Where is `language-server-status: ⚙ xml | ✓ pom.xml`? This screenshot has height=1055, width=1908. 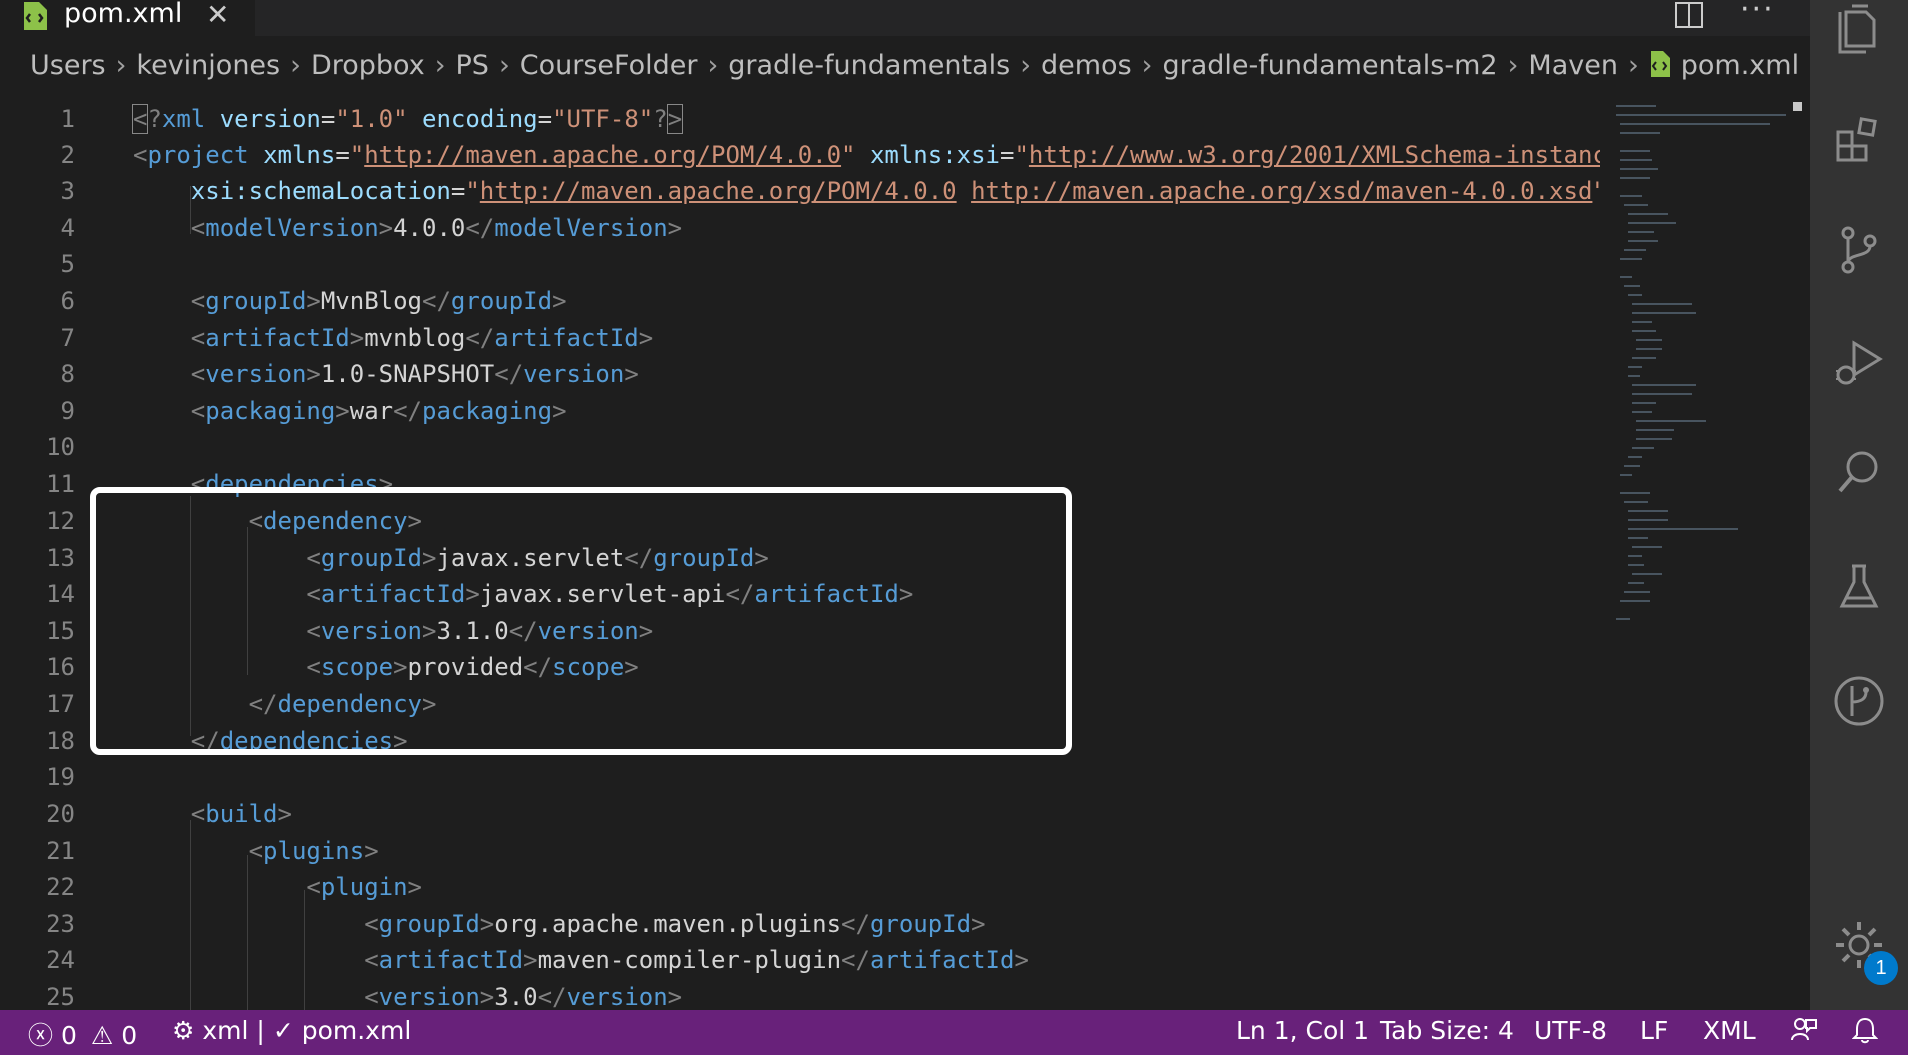
language-server-status: ⚙ xml | ✓ pom.xml is located at coordinates (291, 1030).